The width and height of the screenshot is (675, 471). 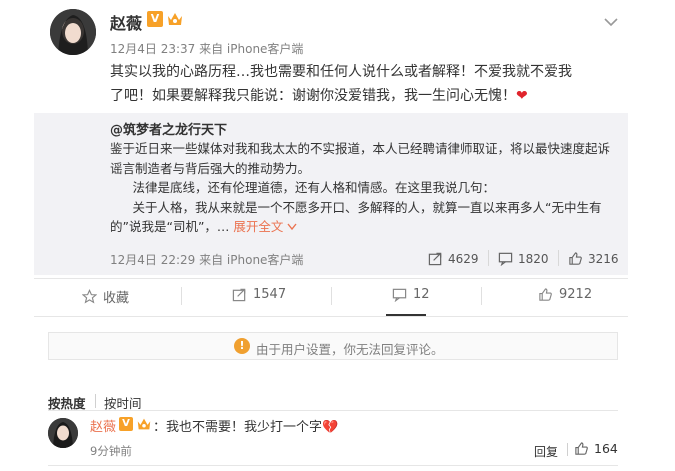 I want to click on comment-text: ：我也不需要！我少打一个字💔, so click(x=245, y=425).